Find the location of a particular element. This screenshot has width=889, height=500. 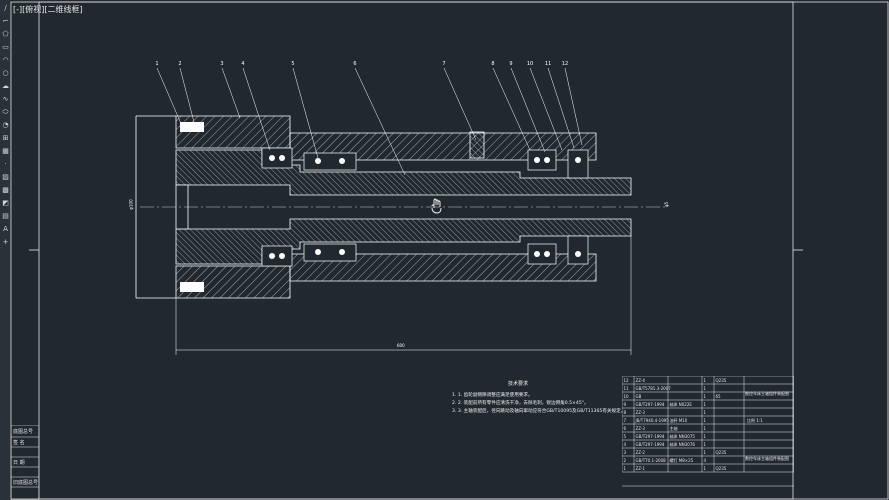

bom-cell: 11 is located at coordinates (626, 388).